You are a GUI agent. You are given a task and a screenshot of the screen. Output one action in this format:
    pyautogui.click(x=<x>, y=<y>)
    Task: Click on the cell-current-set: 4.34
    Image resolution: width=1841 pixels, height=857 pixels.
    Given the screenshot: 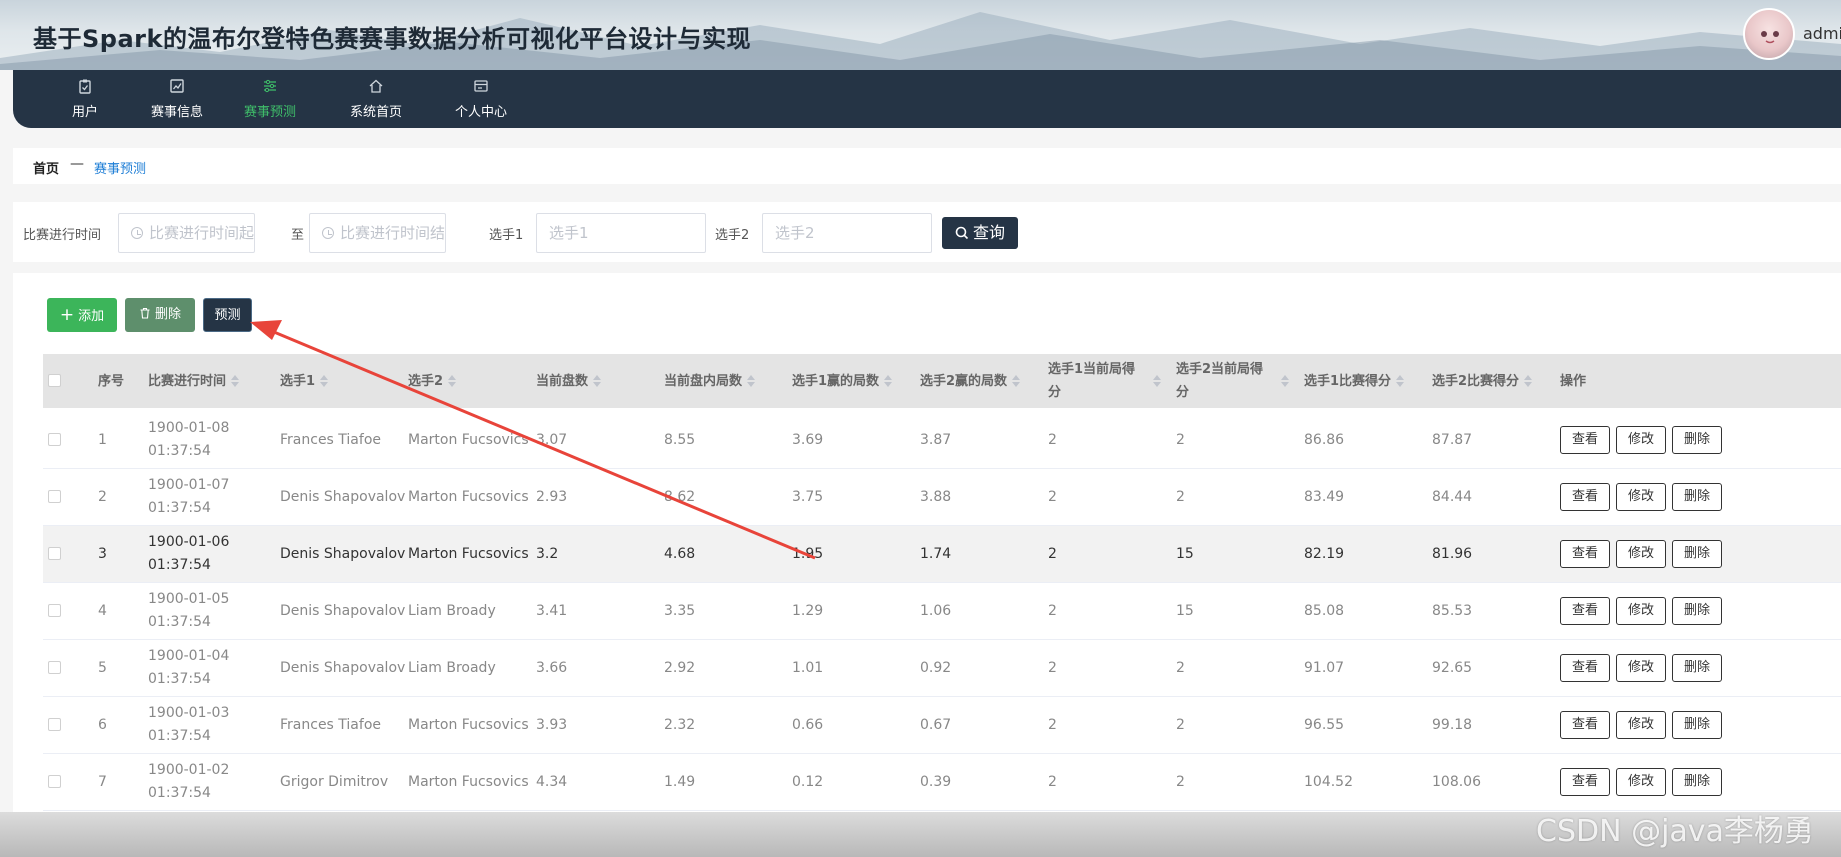 What is the action you would take?
    pyautogui.click(x=552, y=781)
    